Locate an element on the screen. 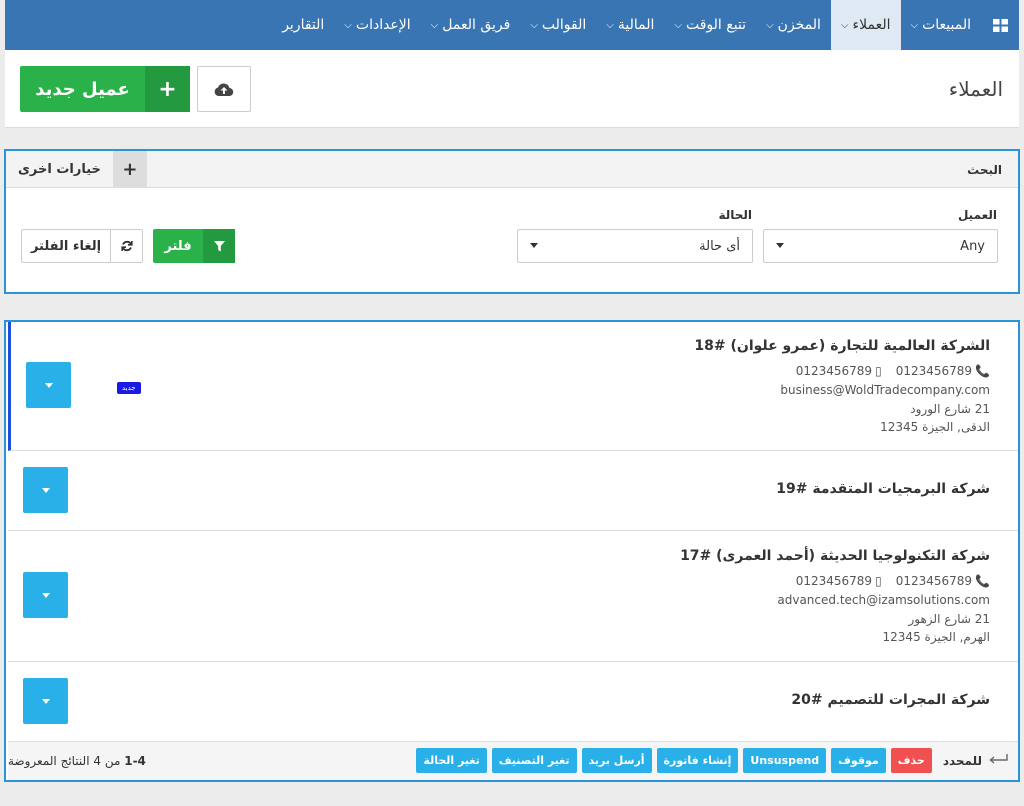 The height and width of the screenshot is (806, 1024). bulk-delete-button: حذف is located at coordinates (911, 760).